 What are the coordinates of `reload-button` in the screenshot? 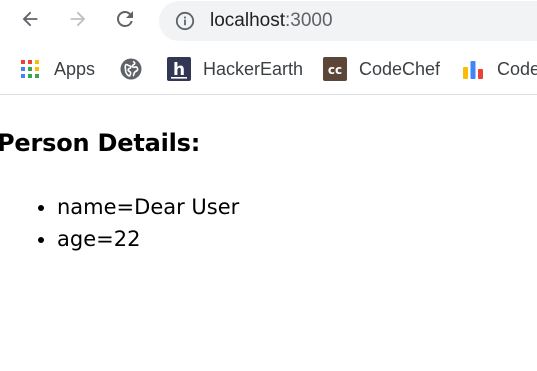 It's located at (125, 21).